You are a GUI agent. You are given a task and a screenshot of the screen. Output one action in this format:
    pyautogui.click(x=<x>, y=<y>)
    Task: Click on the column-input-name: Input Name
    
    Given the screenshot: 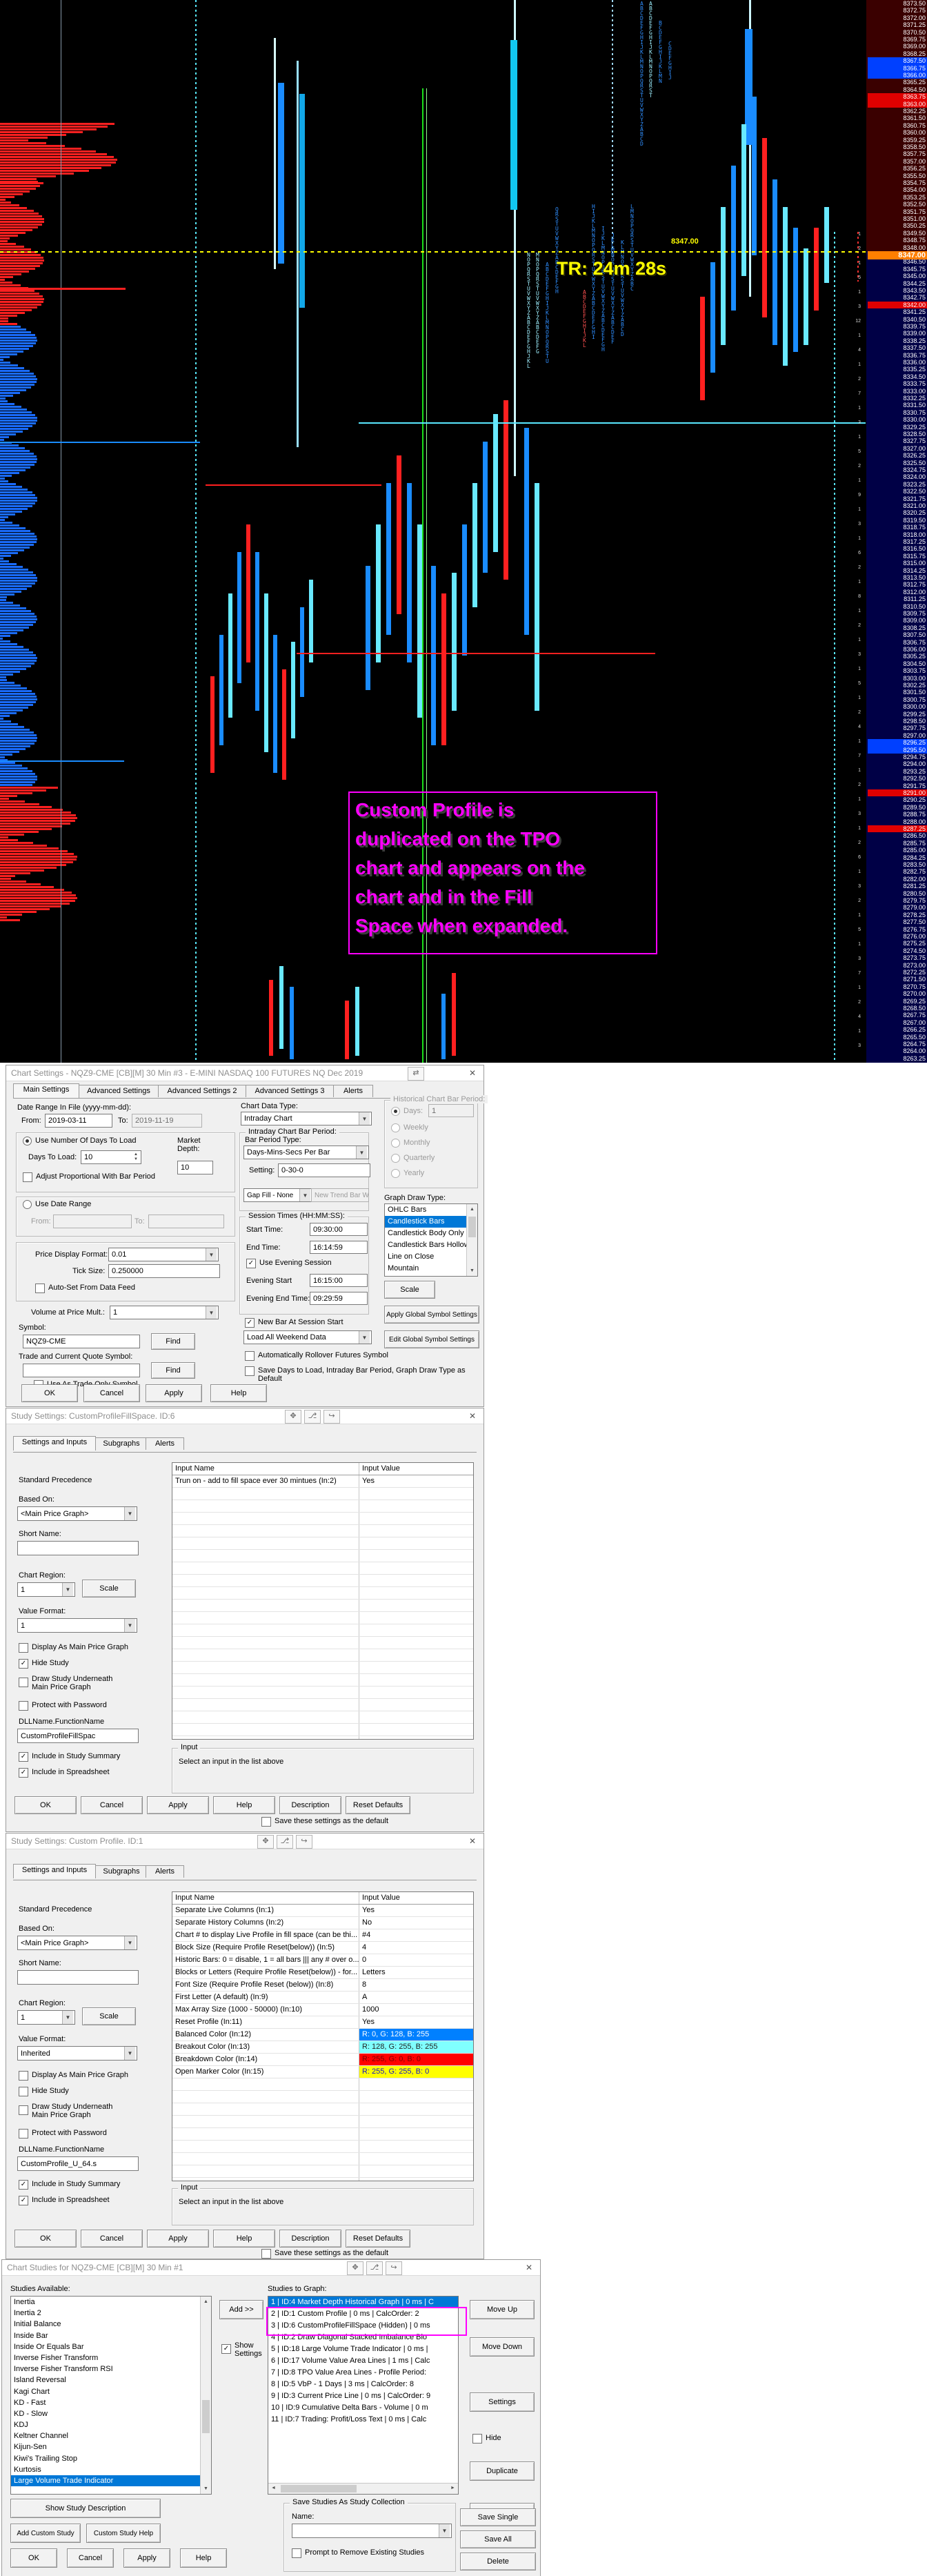 What is the action you would take?
    pyautogui.click(x=265, y=1898)
    